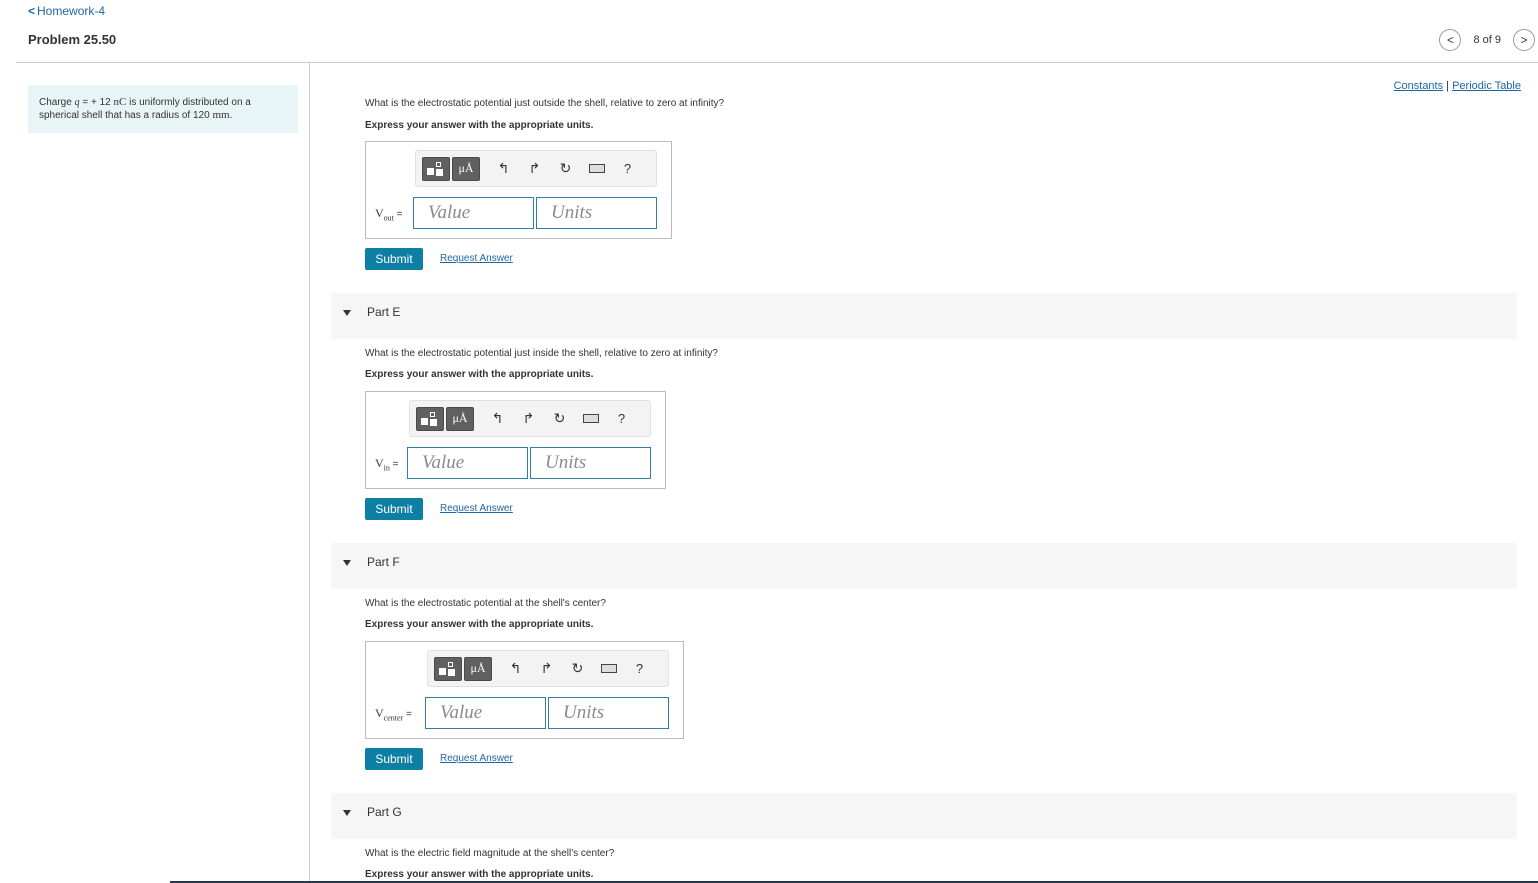 The height and width of the screenshot is (883, 1538). I want to click on chevron-right-icon: >, so click(1524, 40).